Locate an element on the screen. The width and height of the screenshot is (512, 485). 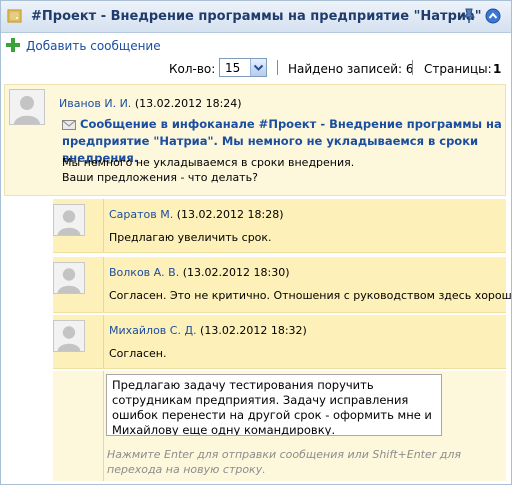
found-count: Найдено записей: 6 is located at coordinates (351, 69).